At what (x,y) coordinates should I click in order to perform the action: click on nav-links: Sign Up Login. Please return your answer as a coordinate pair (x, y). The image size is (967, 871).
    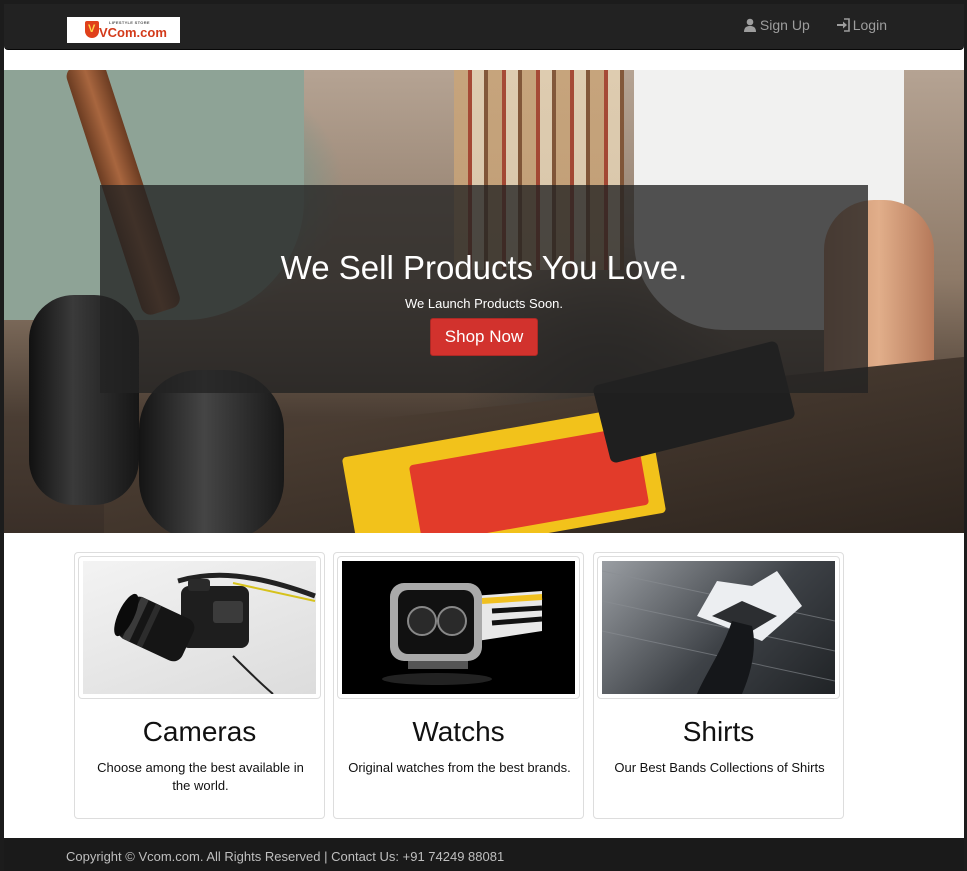
    Looking at the image, I should click on (815, 25).